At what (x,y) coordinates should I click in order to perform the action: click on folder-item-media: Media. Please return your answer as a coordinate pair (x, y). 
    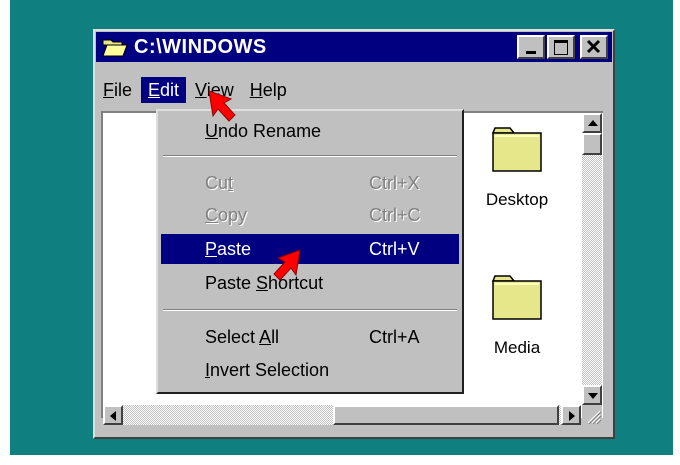
    Looking at the image, I should click on (517, 314).